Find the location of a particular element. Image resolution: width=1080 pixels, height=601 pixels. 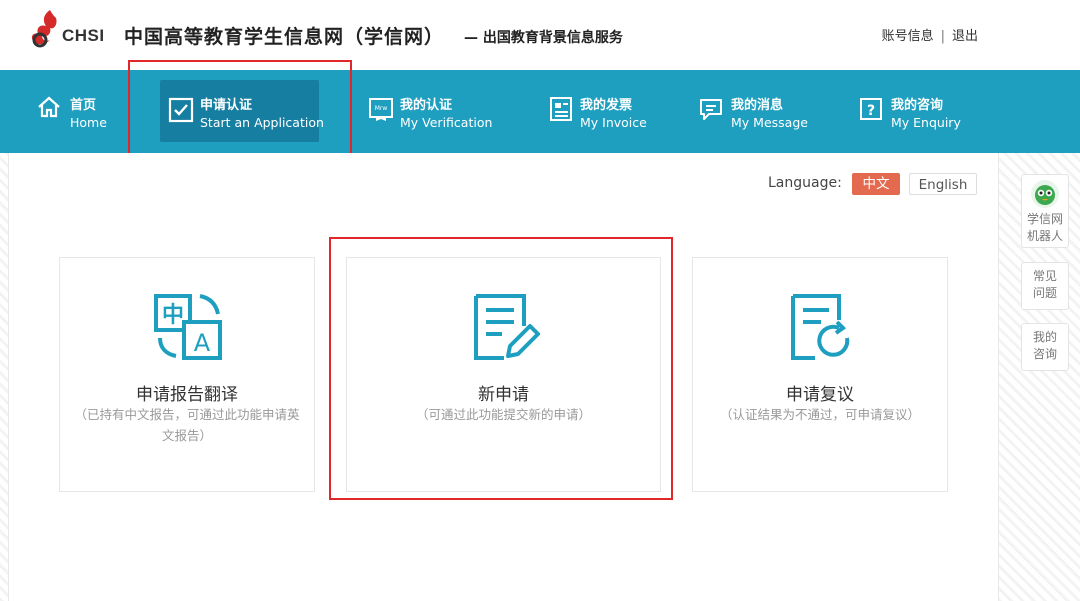

language-en-button: English is located at coordinates (943, 184).